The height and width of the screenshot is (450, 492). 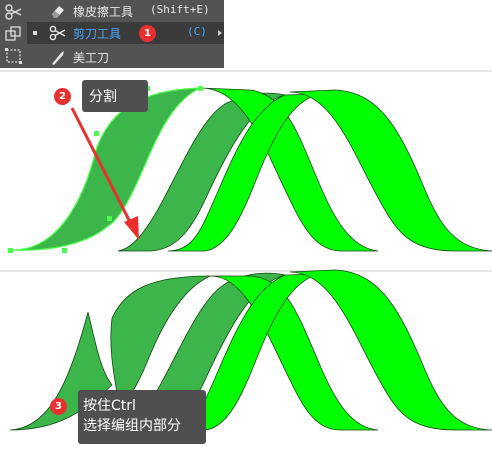 I want to click on callout-split: 分割, so click(x=115, y=96).